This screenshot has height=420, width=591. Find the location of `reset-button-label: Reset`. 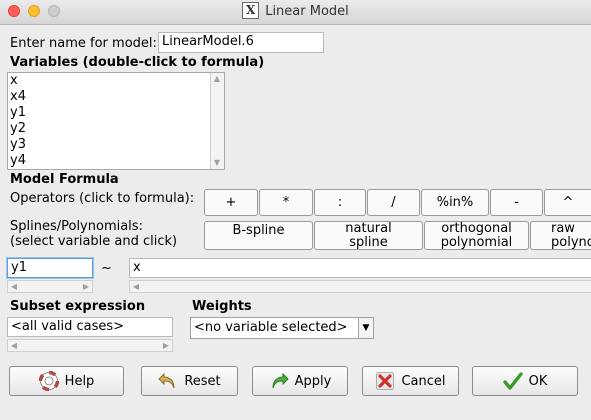

reset-button-label: Reset is located at coordinates (202, 381).